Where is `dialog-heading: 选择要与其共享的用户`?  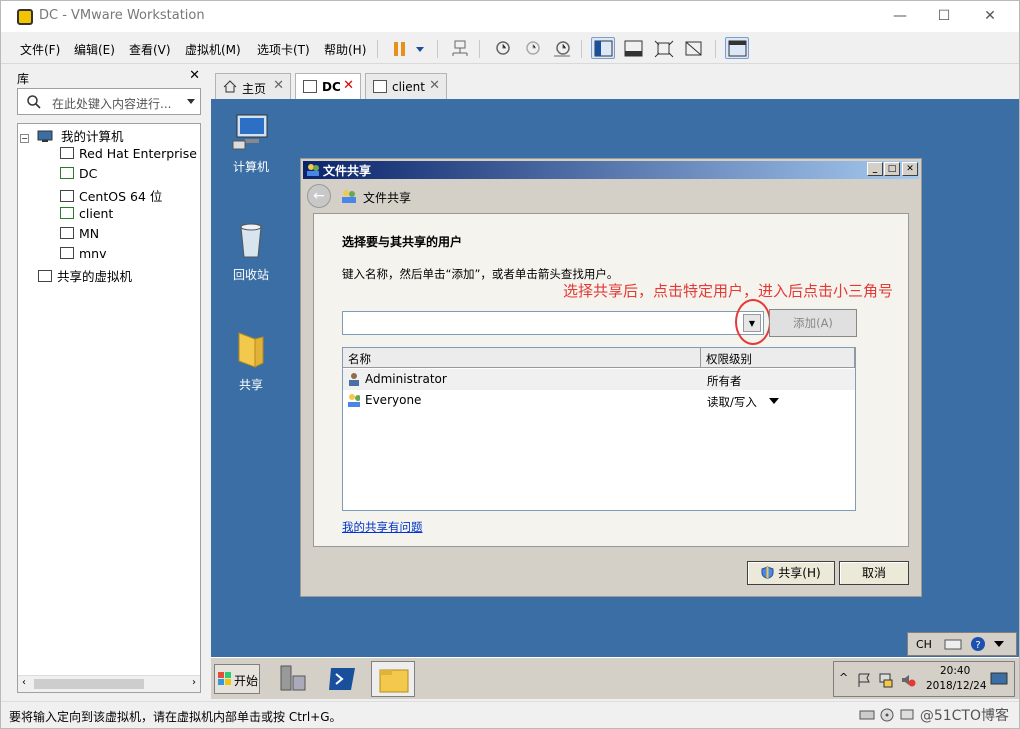
dialog-heading: 选择要与其共享的用户 is located at coordinates (402, 242).